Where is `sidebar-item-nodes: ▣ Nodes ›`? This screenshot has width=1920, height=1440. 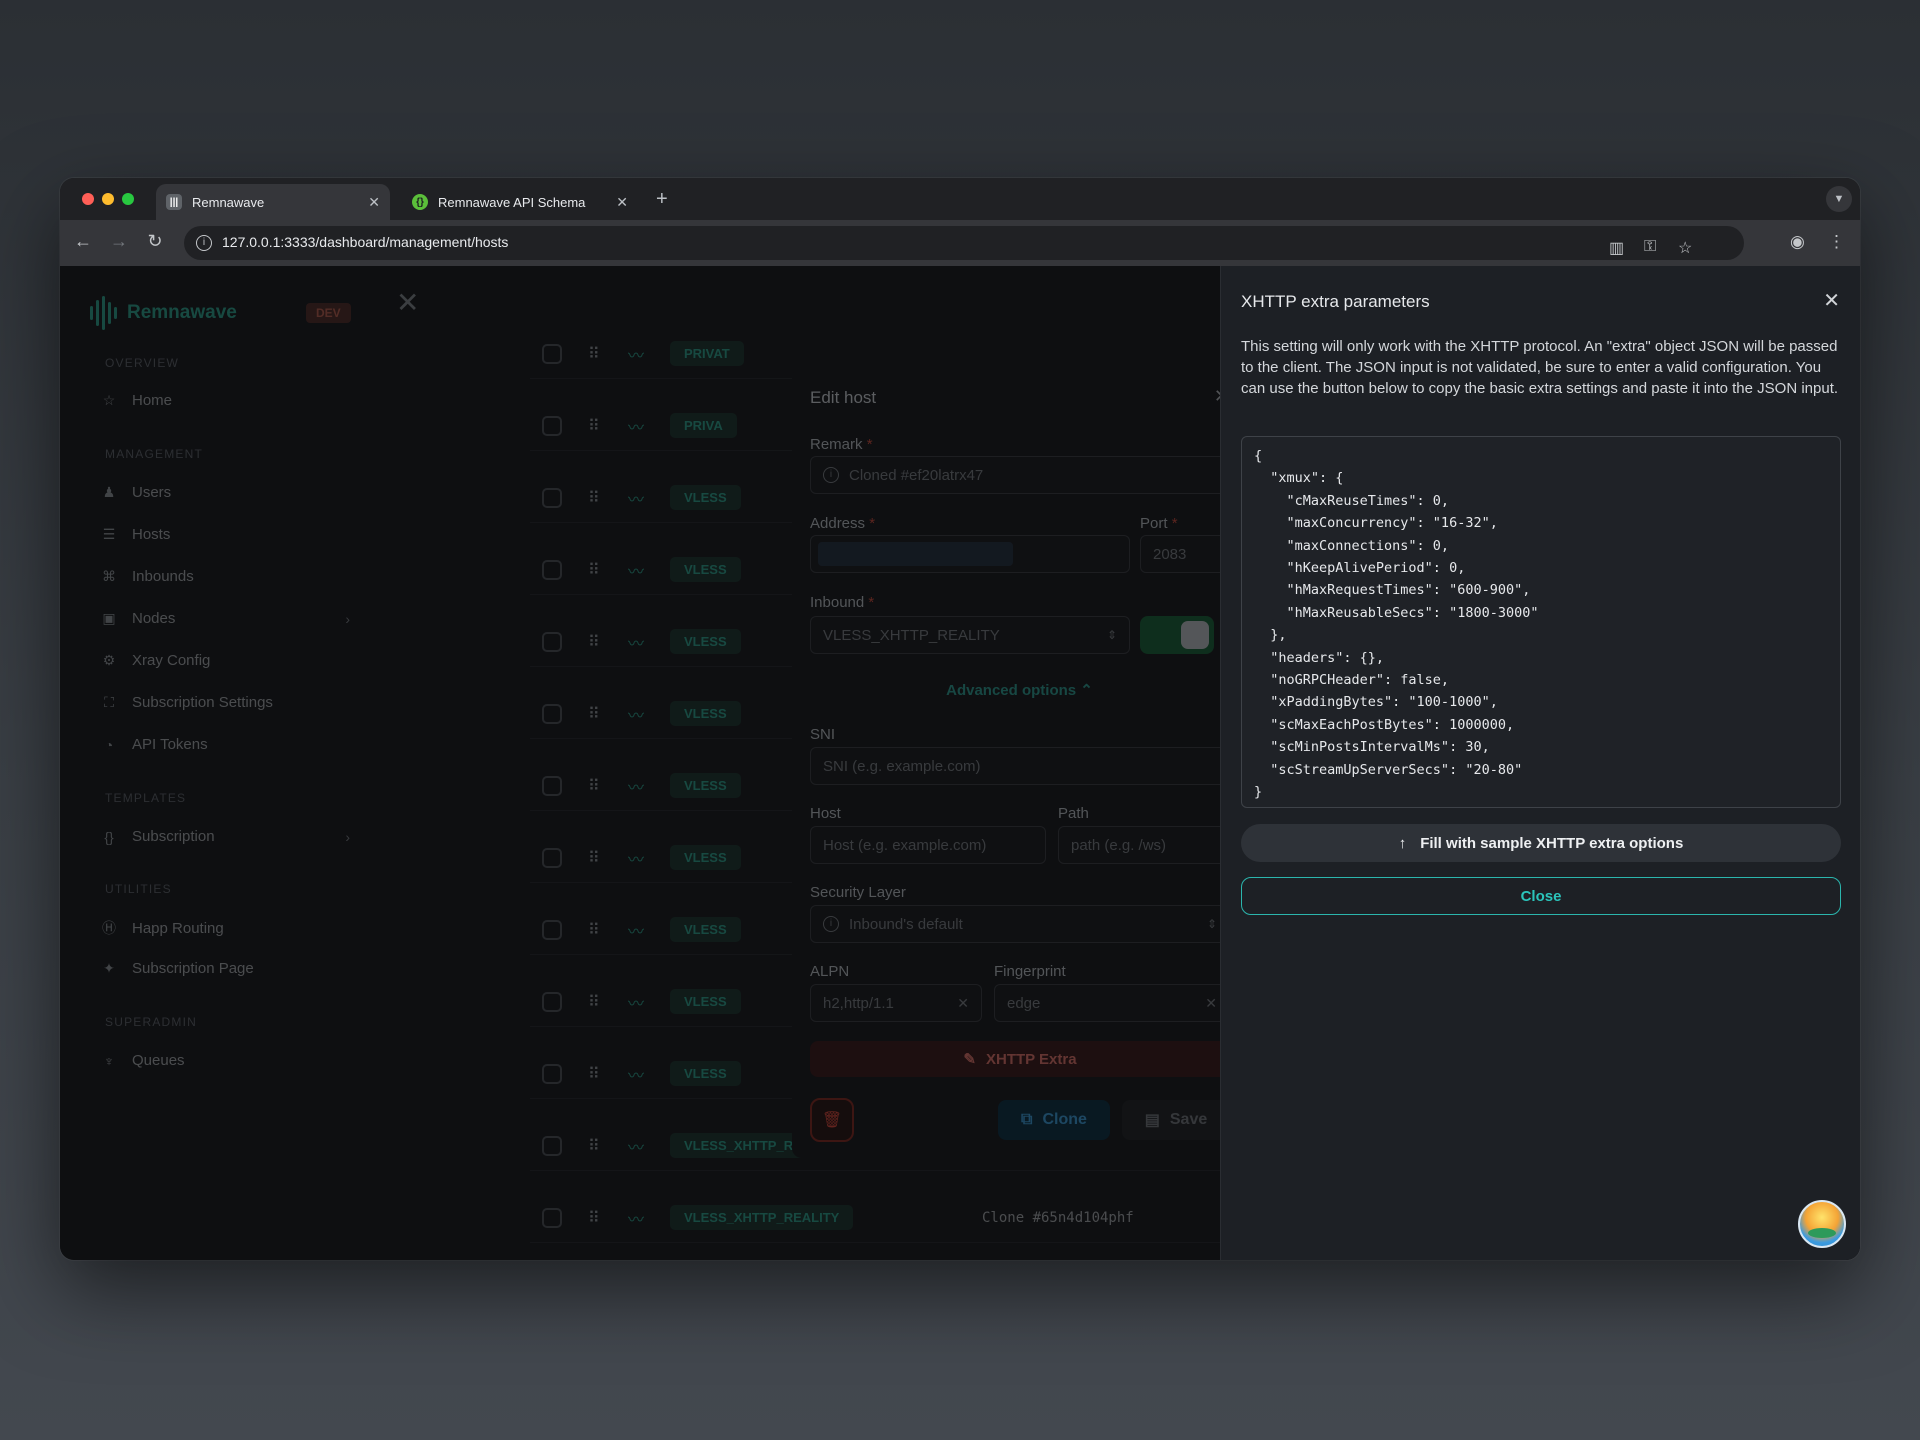
sidebar-item-nodes: ▣ Nodes › is located at coordinates (225, 618).